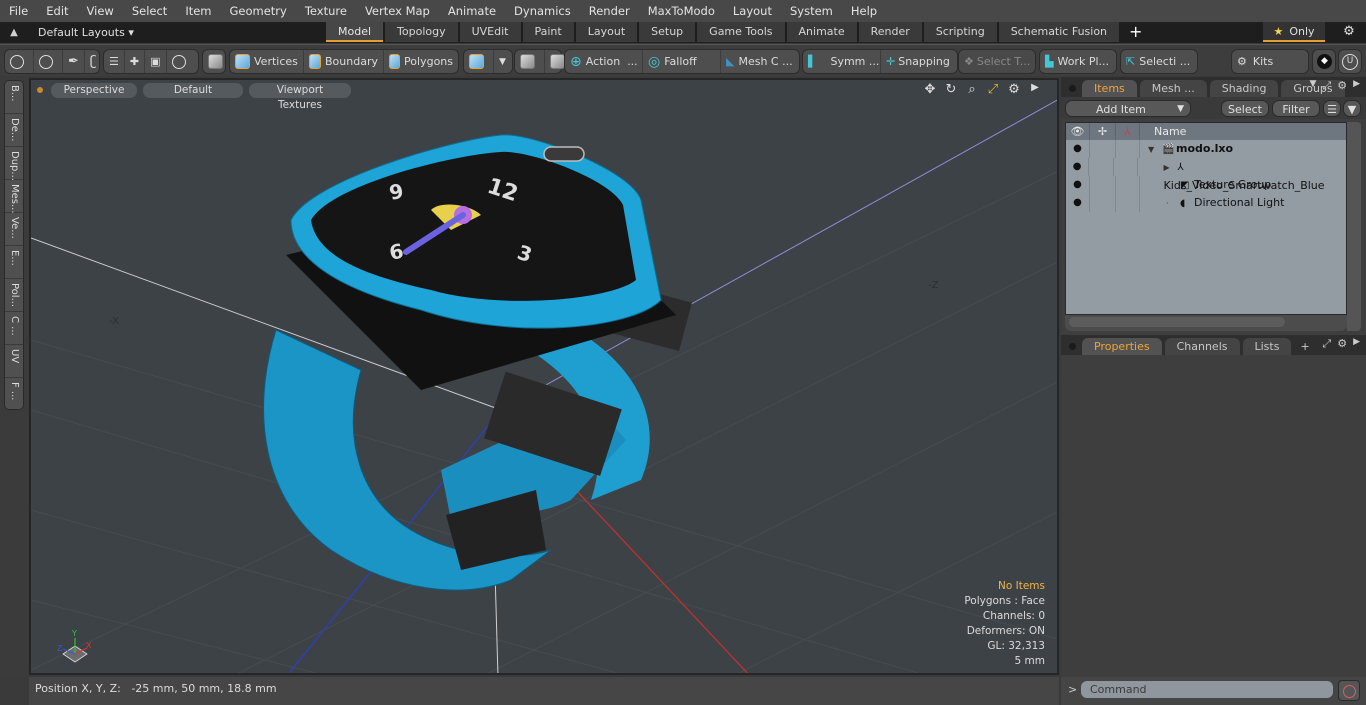  I want to click on menu-geometry: Geometry, so click(258, 11).